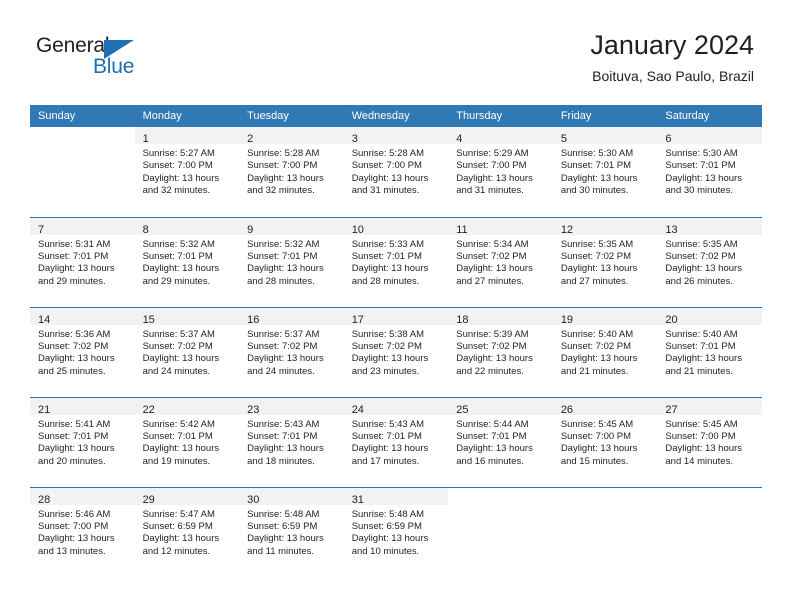  Describe the element at coordinates (177, 526) in the screenshot. I see `sunset-text: Sunset: 6:59 PM` at that location.